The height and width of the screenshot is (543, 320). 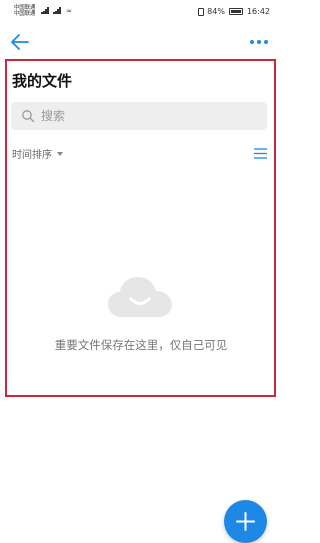 I want to click on battery-percent: 84%, so click(x=216, y=11).